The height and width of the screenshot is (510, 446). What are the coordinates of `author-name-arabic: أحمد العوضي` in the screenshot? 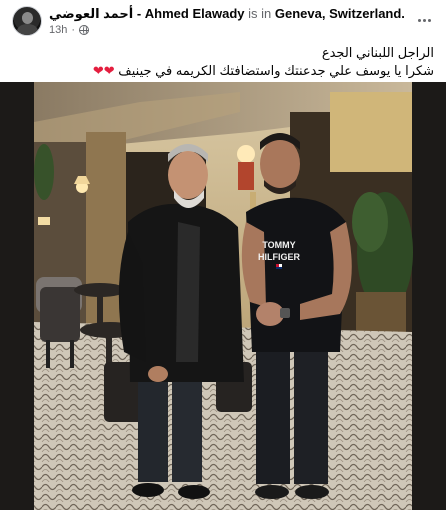 It's located at (91, 13).